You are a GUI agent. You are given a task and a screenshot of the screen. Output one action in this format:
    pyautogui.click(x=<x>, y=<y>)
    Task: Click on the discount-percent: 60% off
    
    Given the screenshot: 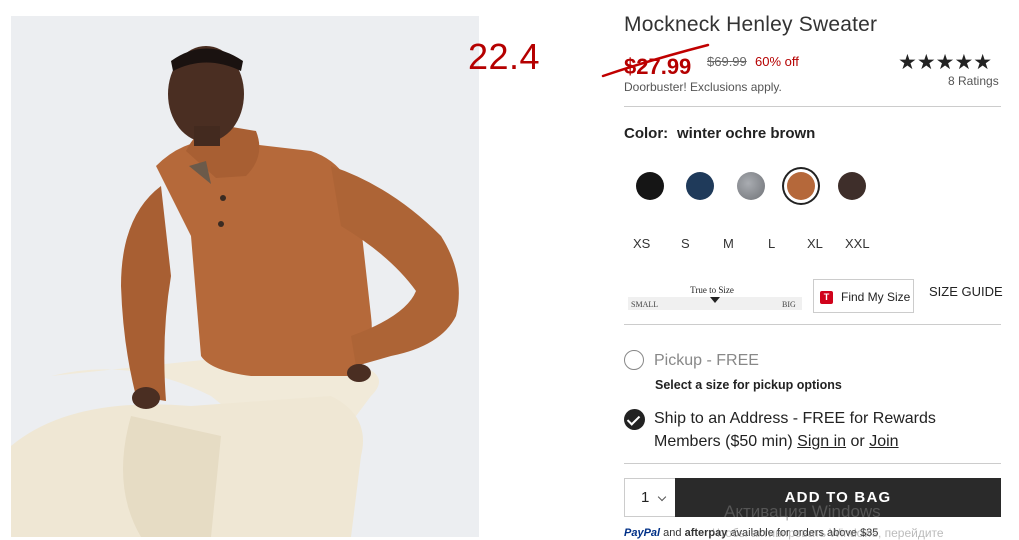 What is the action you would take?
    pyautogui.click(x=777, y=61)
    